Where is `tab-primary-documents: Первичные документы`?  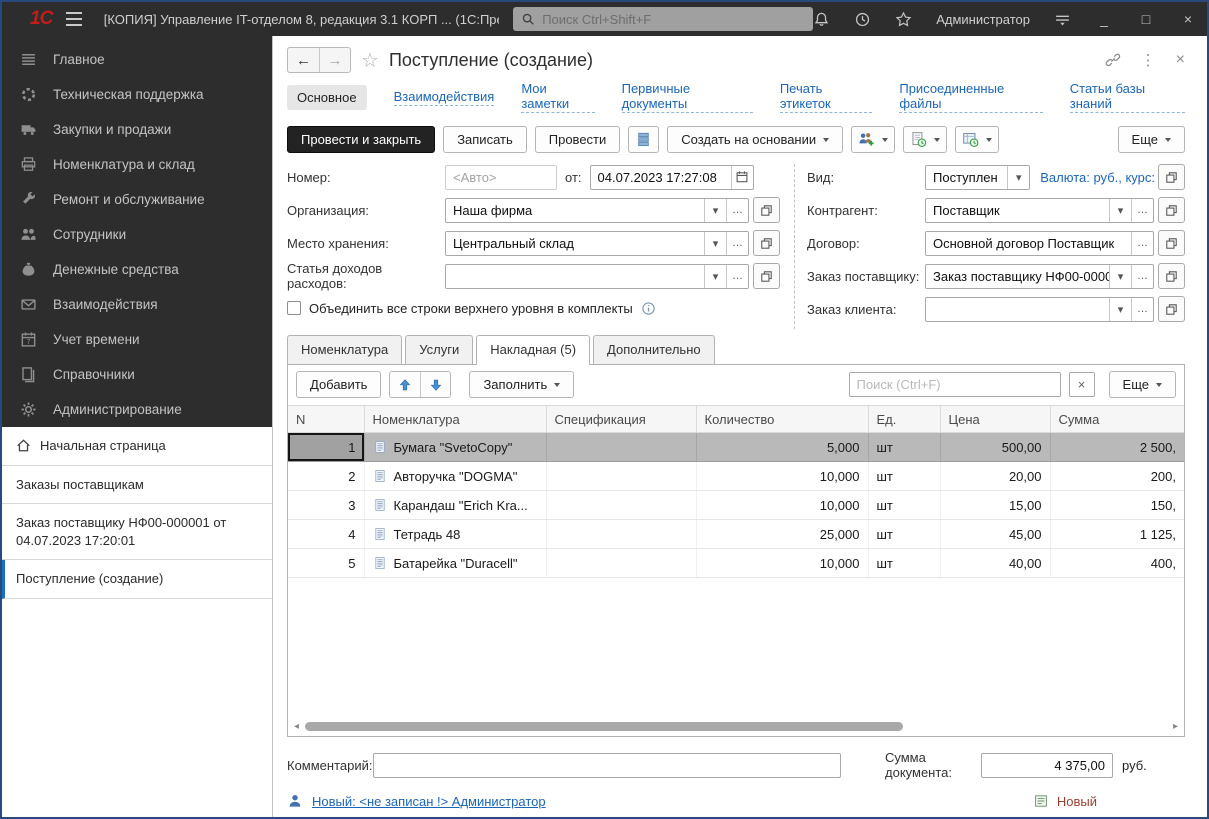
tab-primary-documents: Первичные документы is located at coordinates (687, 97).